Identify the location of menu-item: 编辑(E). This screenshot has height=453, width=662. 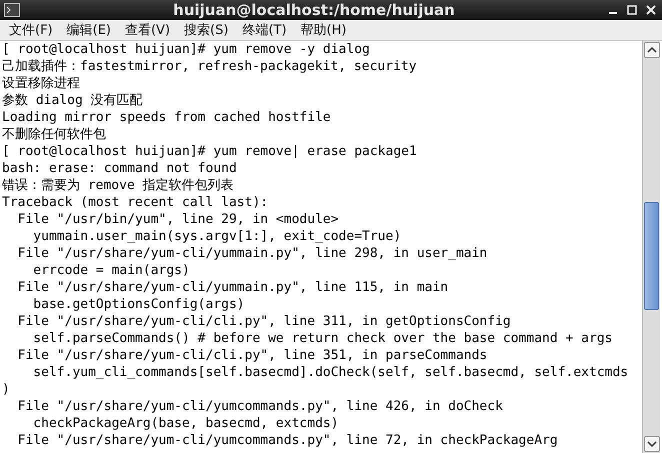
(88, 30).